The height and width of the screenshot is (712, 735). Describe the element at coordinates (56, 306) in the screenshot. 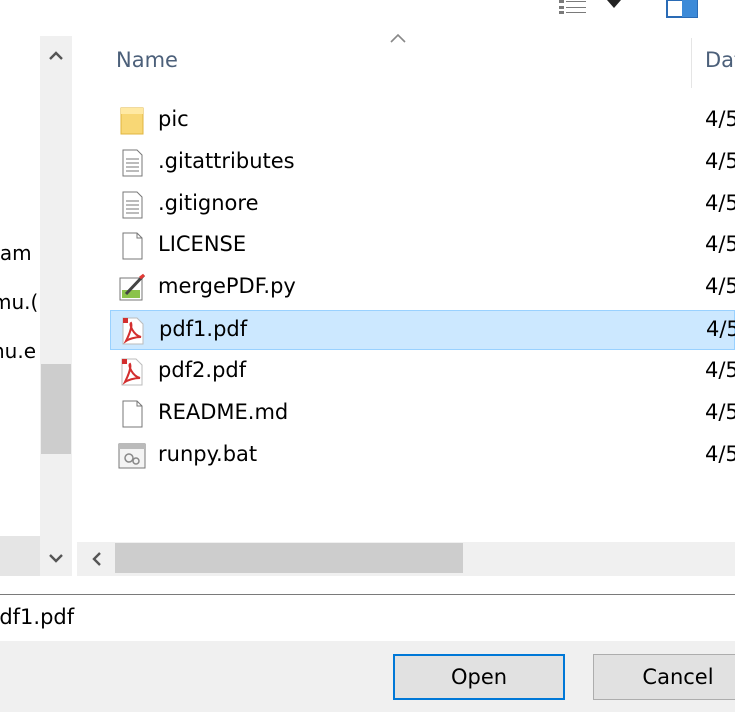

I see `nav-scrollbar` at that location.